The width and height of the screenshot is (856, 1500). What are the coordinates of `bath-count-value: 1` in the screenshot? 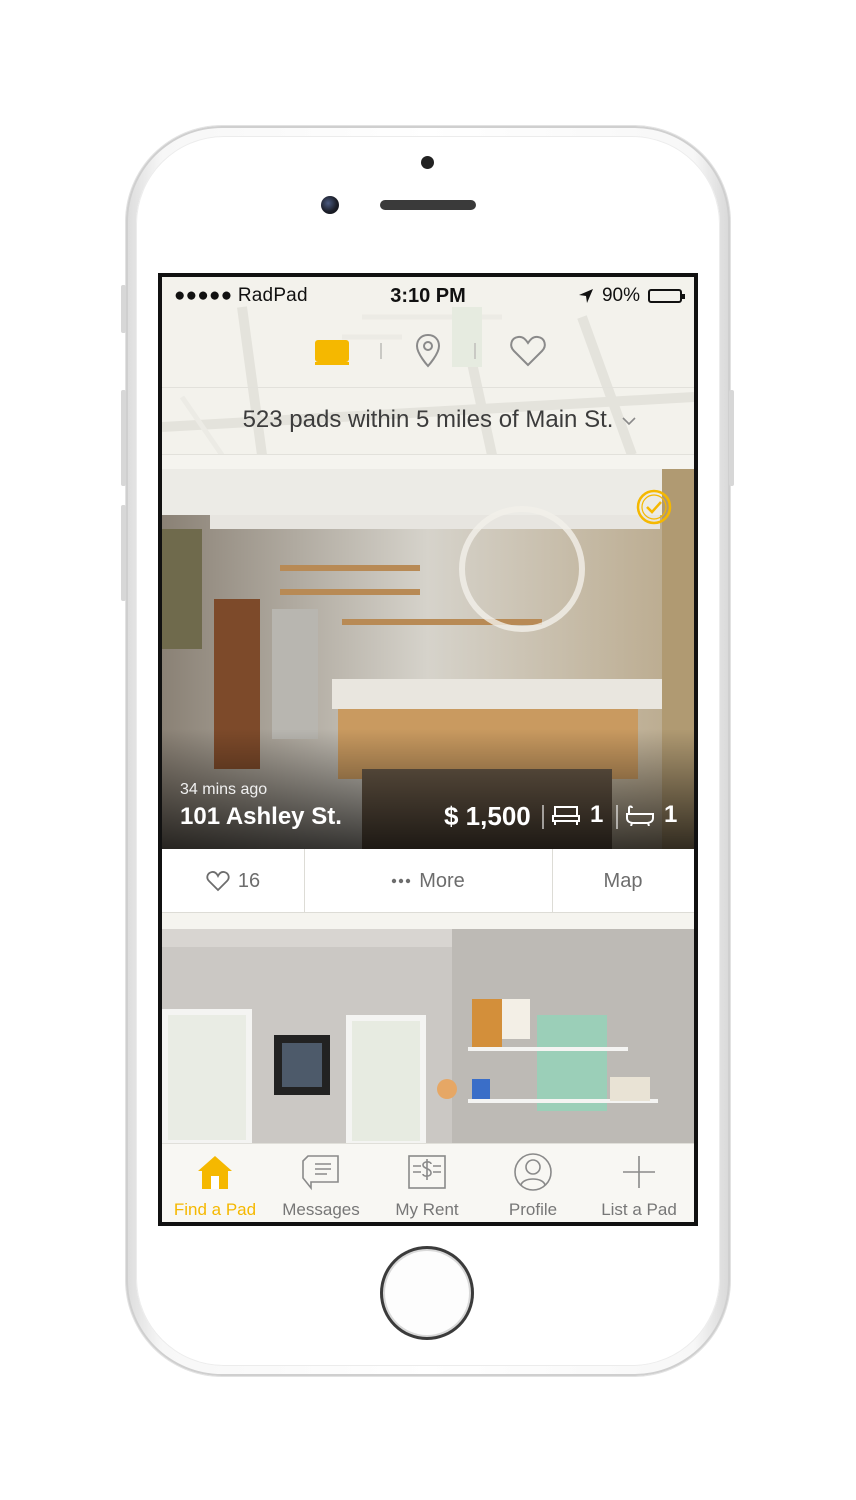 It's located at (671, 814).